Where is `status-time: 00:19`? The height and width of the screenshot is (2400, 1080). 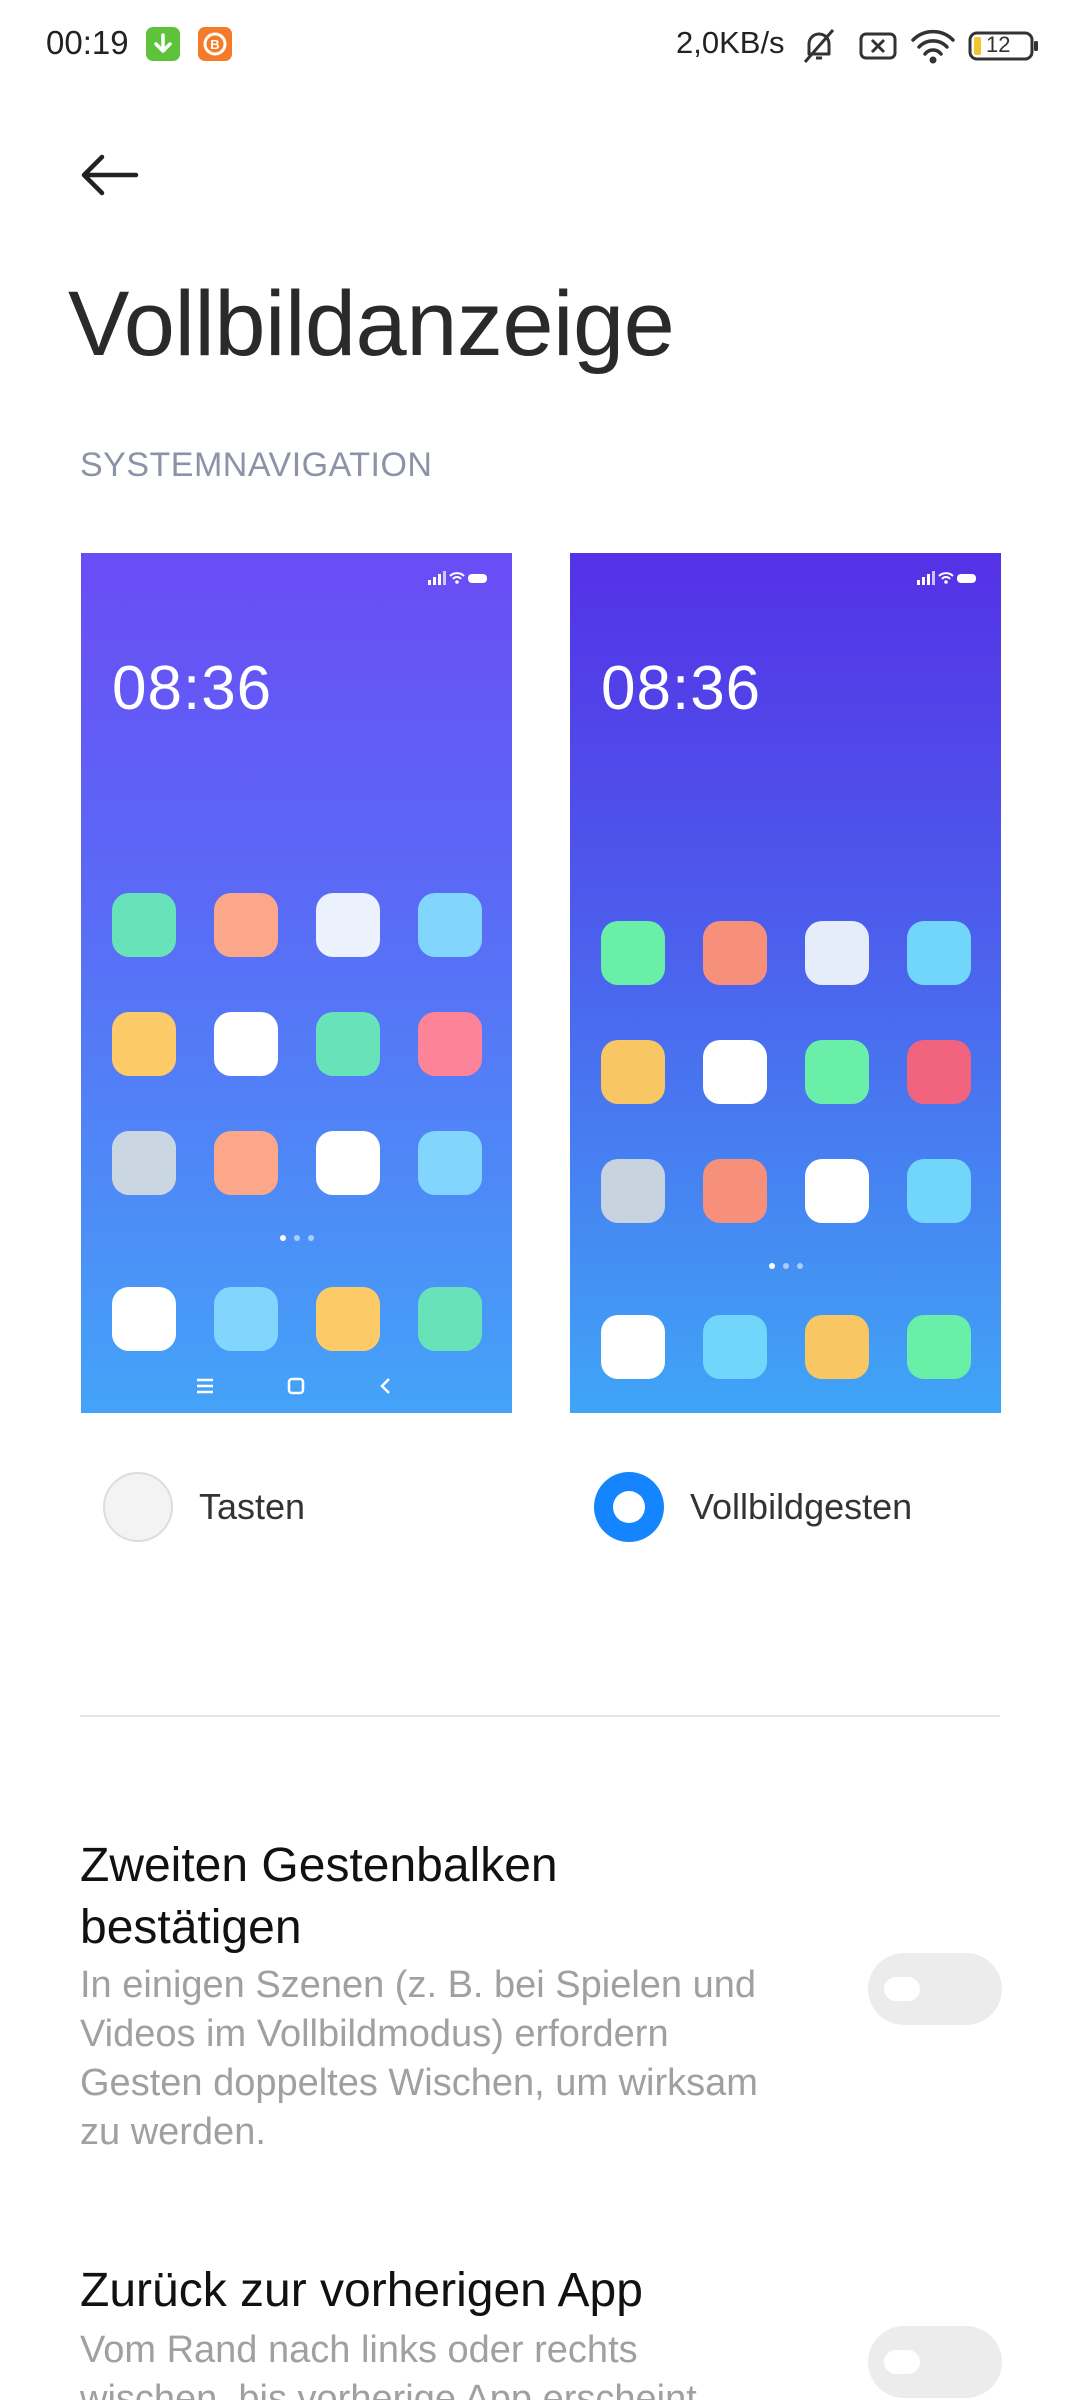 status-time: 00:19 is located at coordinates (87, 42).